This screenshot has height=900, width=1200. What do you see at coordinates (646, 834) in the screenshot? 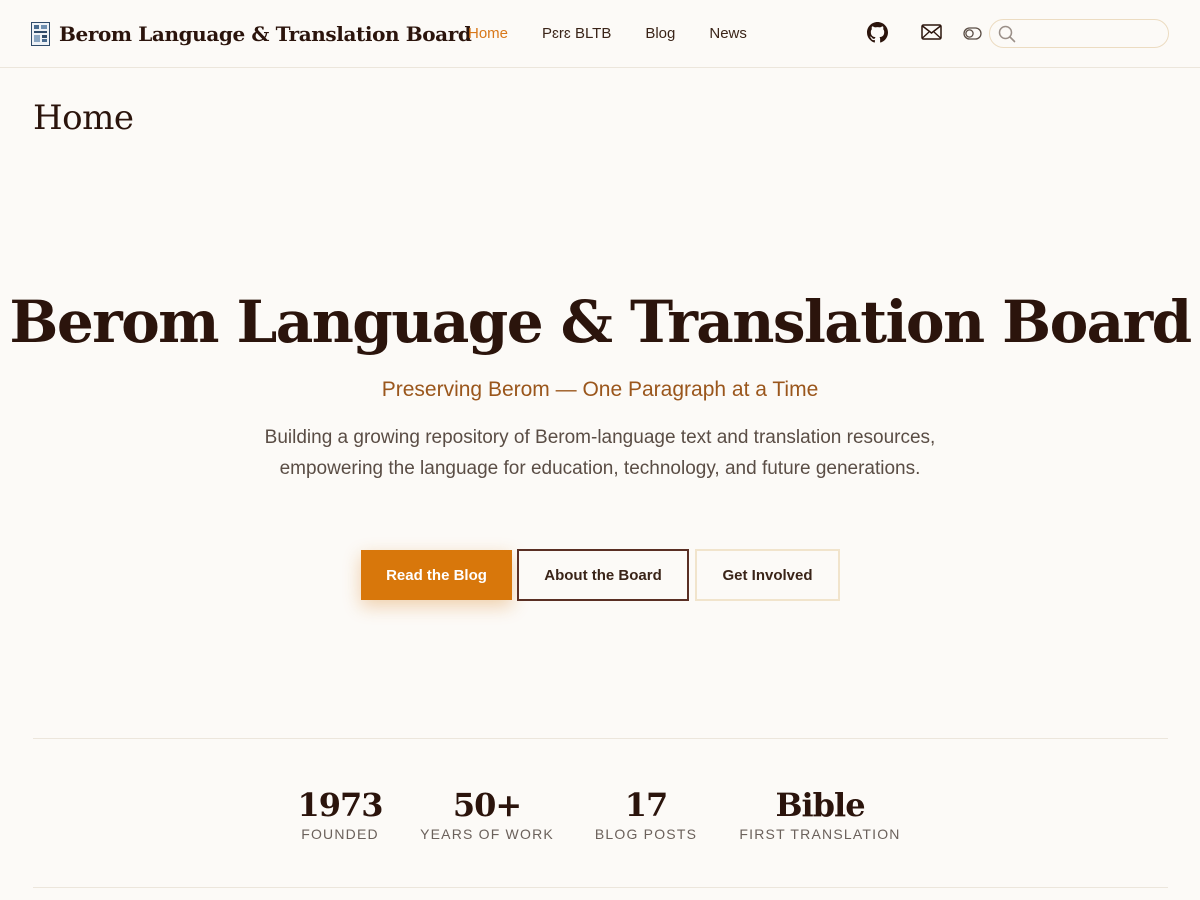
I see `stat-label: BLOG POSTS` at bounding box center [646, 834].